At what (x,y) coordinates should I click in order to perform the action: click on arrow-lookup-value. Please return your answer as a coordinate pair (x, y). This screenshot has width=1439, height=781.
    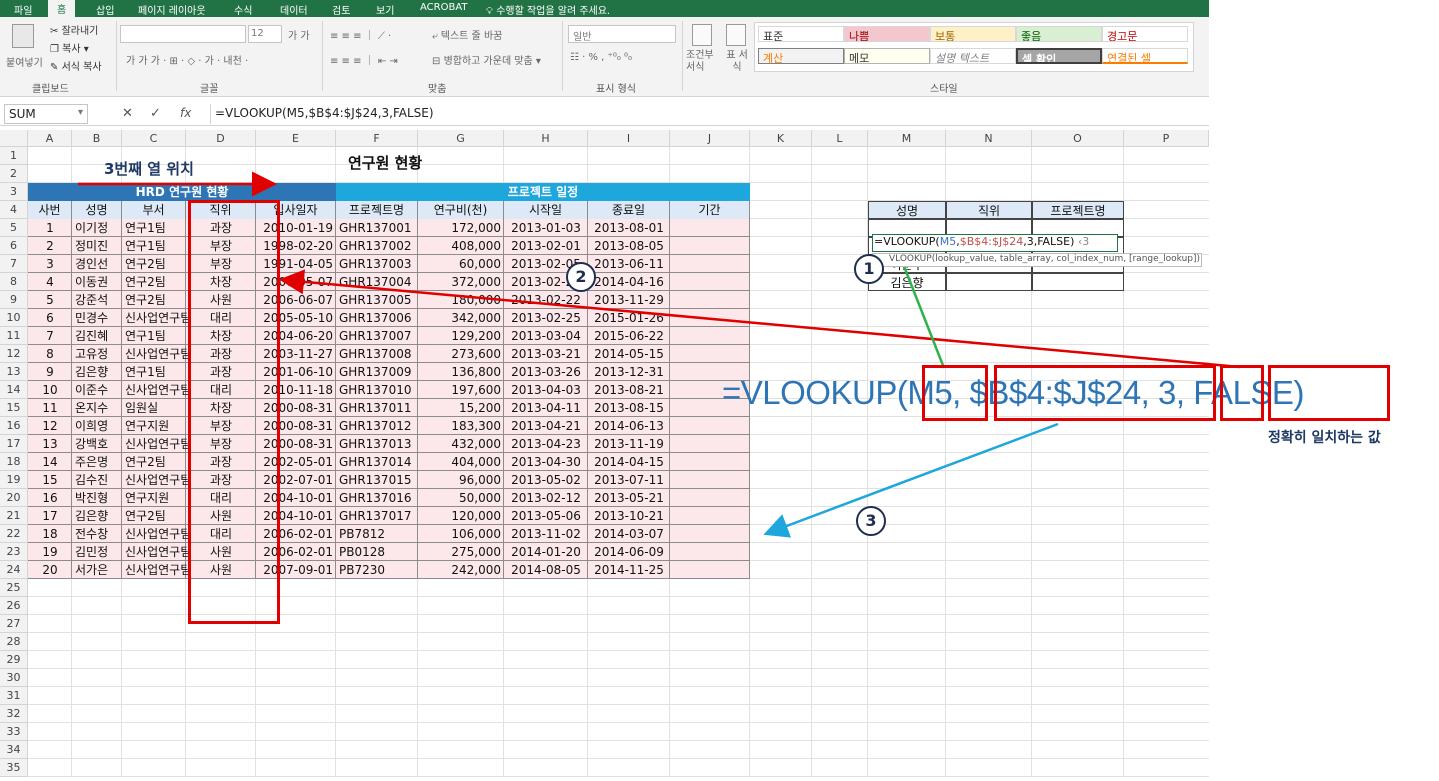
    Looking at the image, I should click on (922, 312).